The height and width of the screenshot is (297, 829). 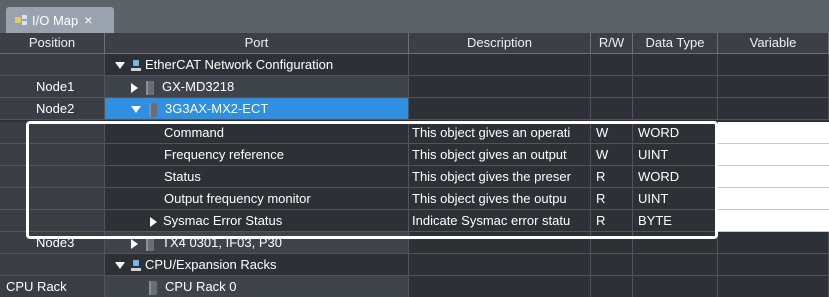 I want to click on table-row: Node3 TX4 0301, IF03, P30, so click(x=414, y=243).